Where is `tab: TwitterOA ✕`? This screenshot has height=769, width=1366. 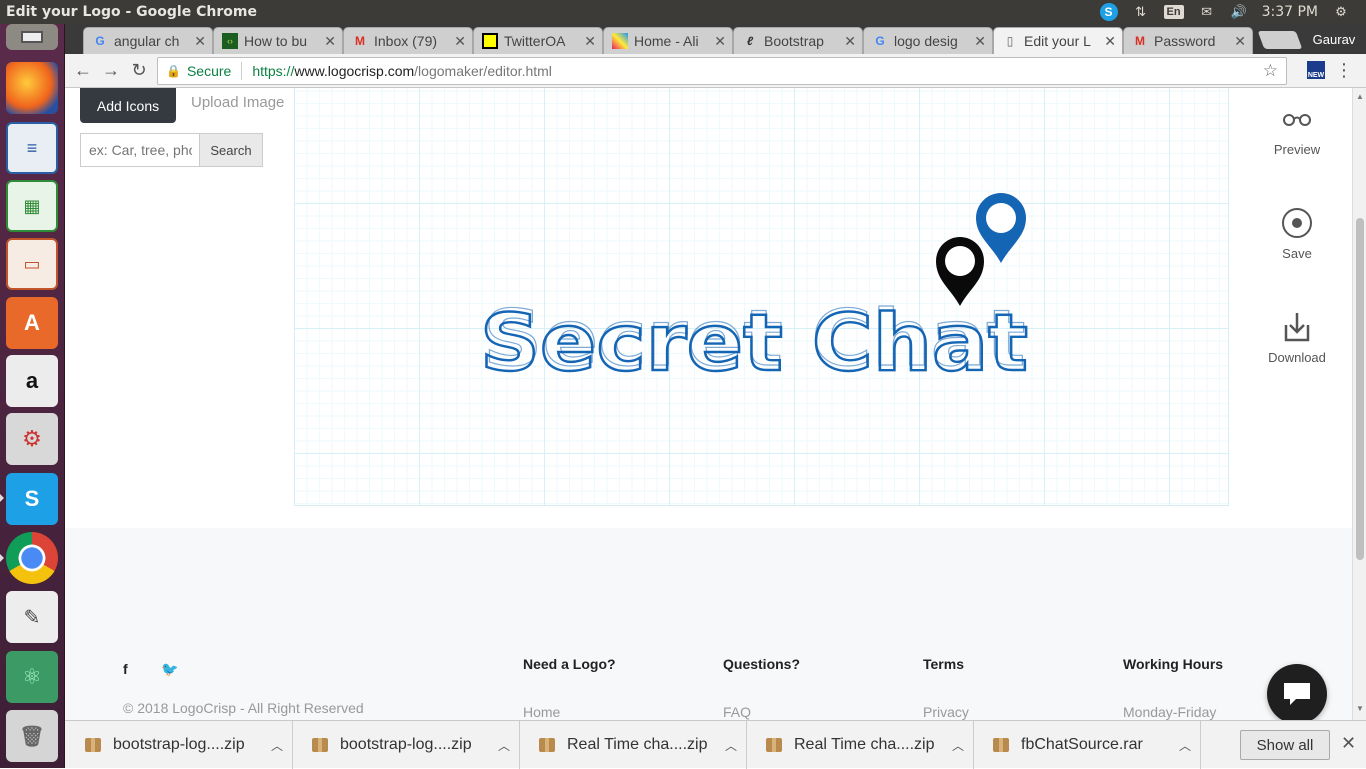 tab: TwitterOA ✕ is located at coordinates (538, 40).